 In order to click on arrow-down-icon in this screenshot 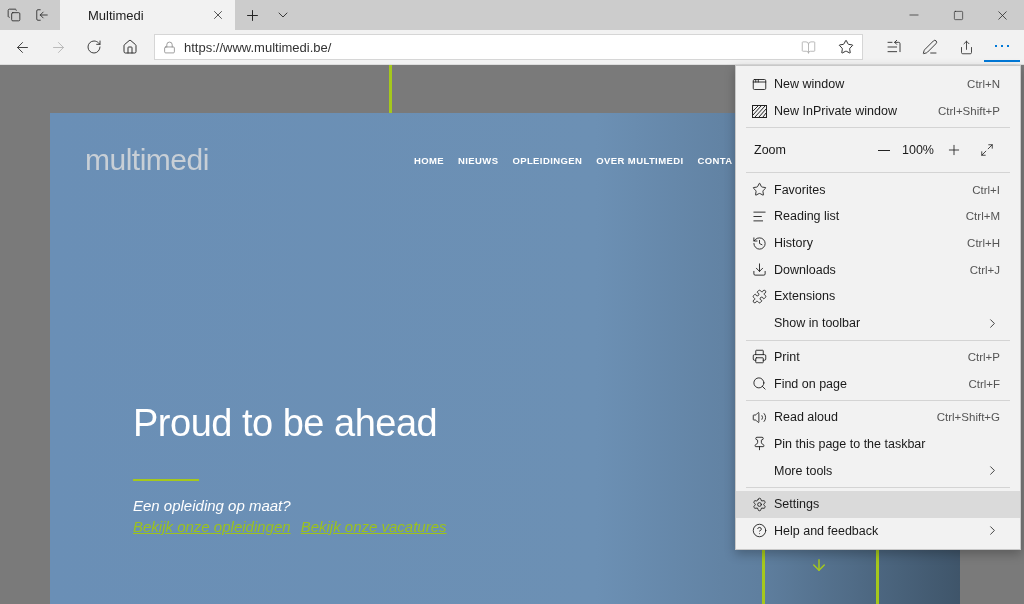, I will do `click(819, 565)`.